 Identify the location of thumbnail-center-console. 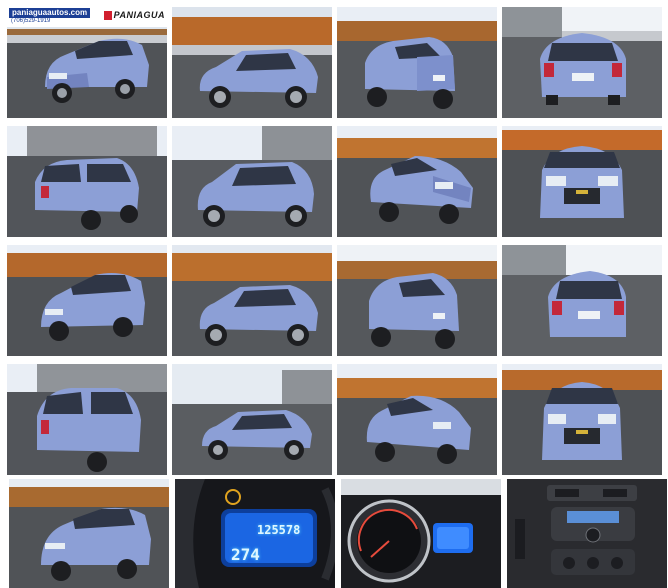
(587, 533).